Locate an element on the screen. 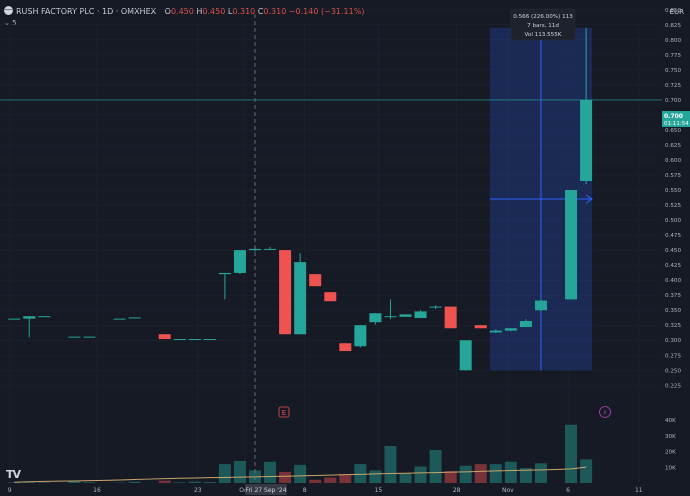 This screenshot has height=496, width=690. volume-bars is located at coordinates (300, 453).